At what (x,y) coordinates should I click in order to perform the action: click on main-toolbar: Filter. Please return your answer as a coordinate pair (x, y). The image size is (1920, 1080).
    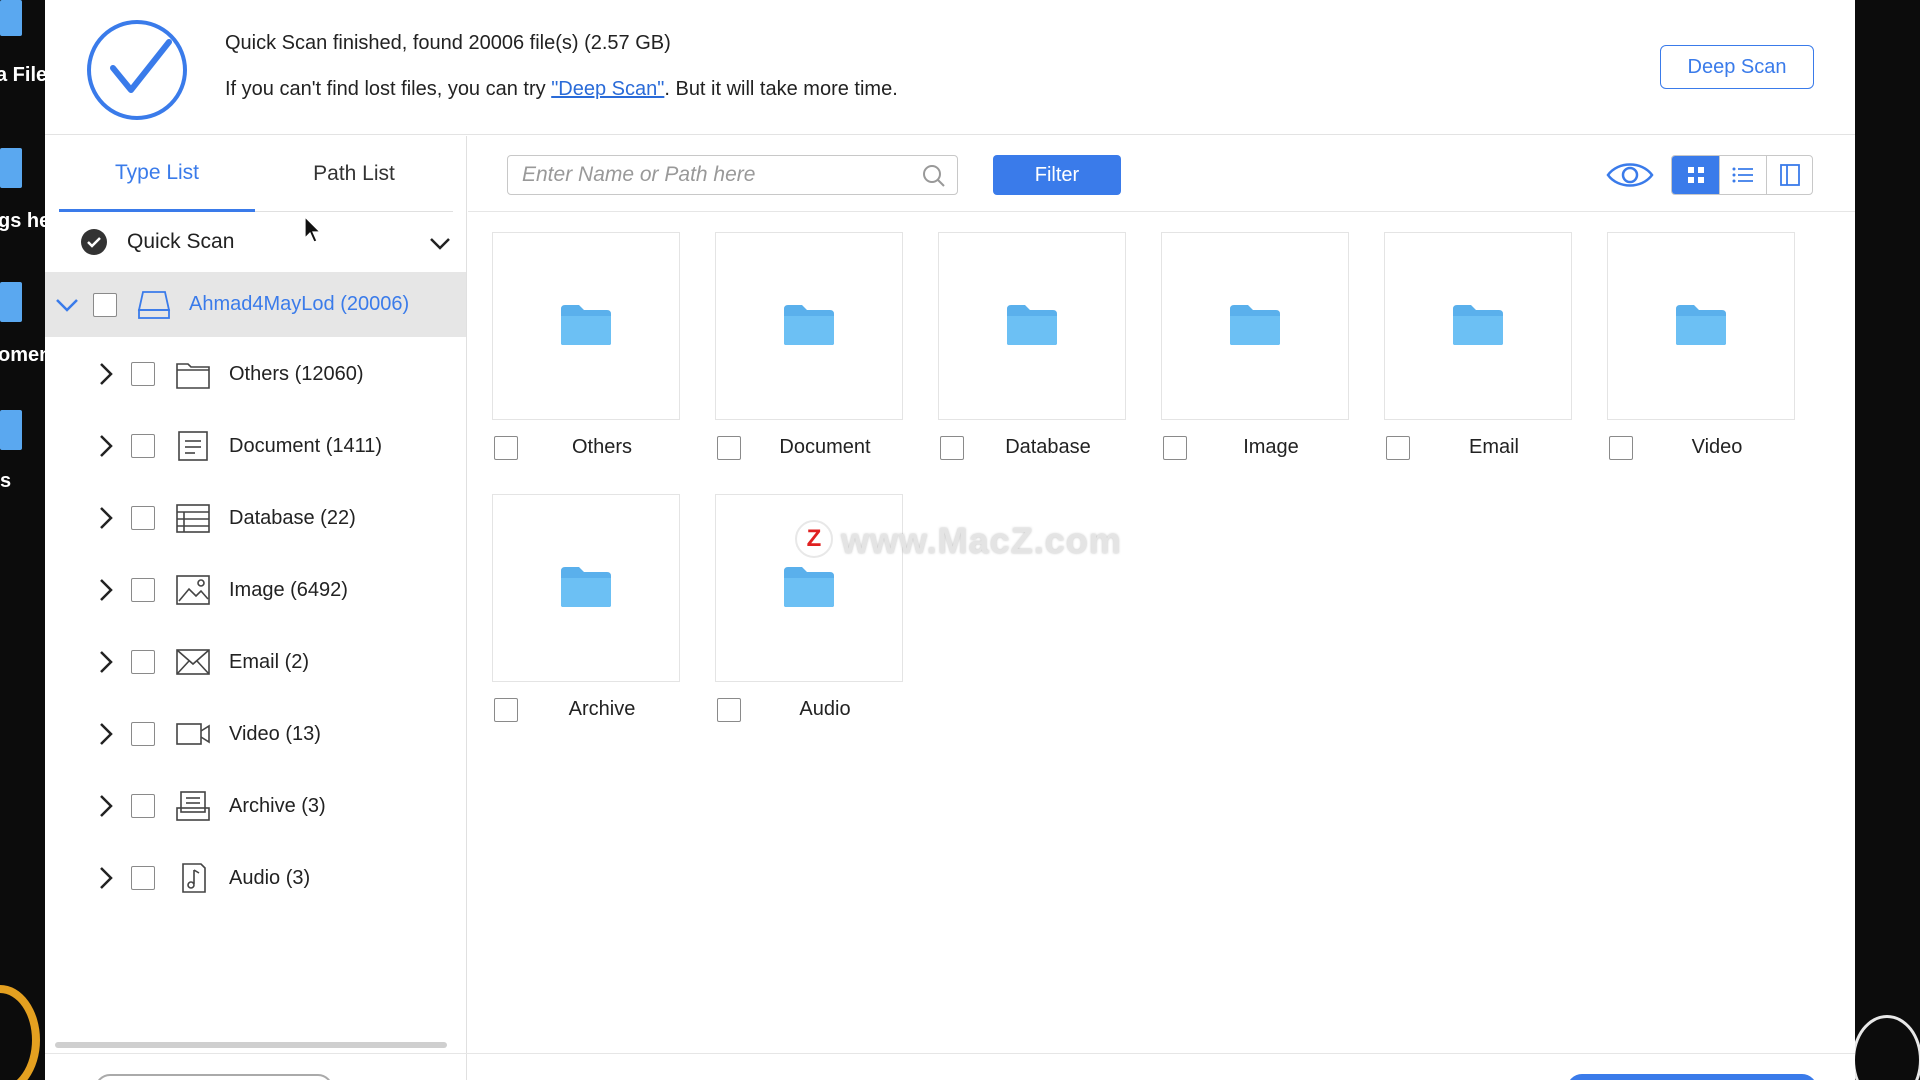
    Looking at the image, I should click on (1161, 174).